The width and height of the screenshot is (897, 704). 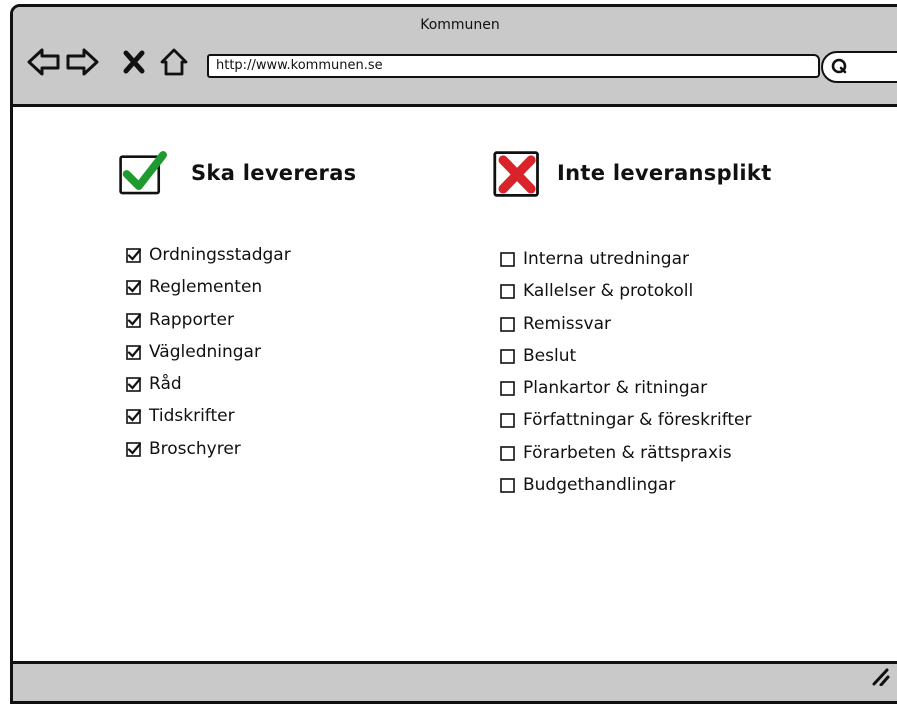 What do you see at coordinates (134, 62) in the screenshot?
I see `close-icon` at bounding box center [134, 62].